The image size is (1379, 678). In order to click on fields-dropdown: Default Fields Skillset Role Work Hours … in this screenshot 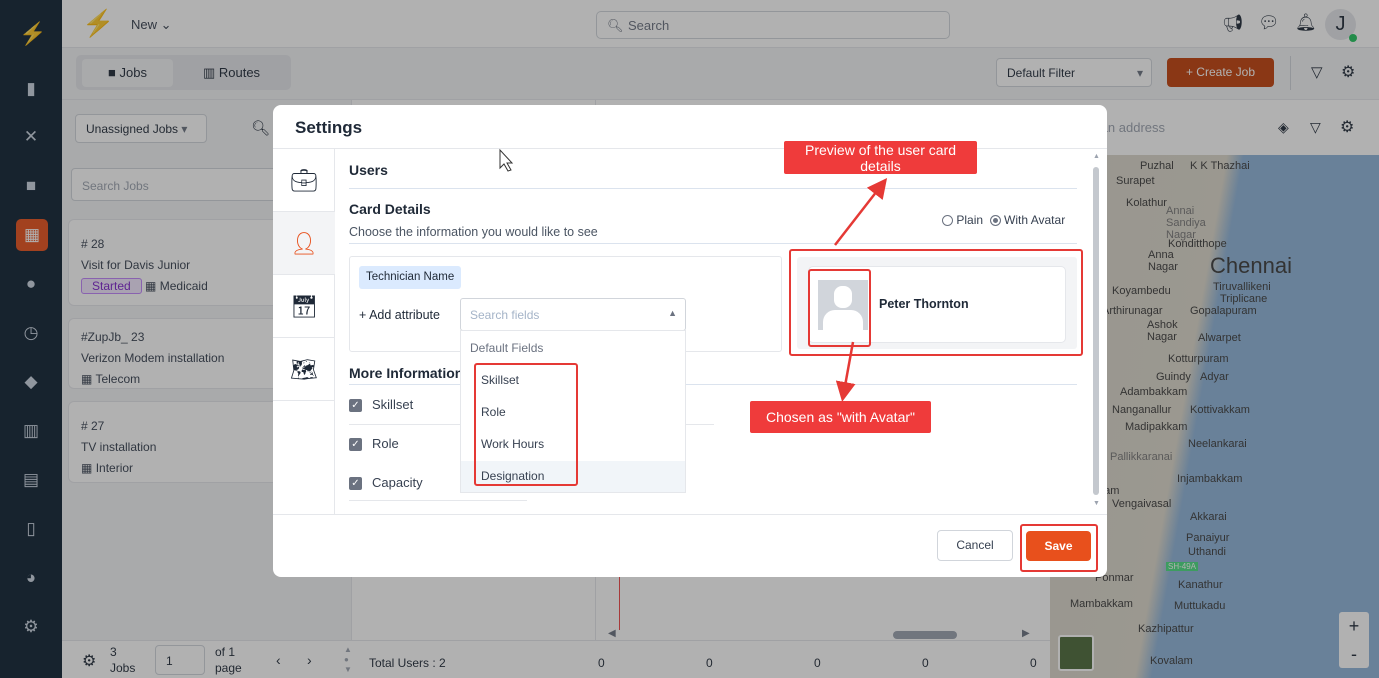, I will do `click(573, 411)`.